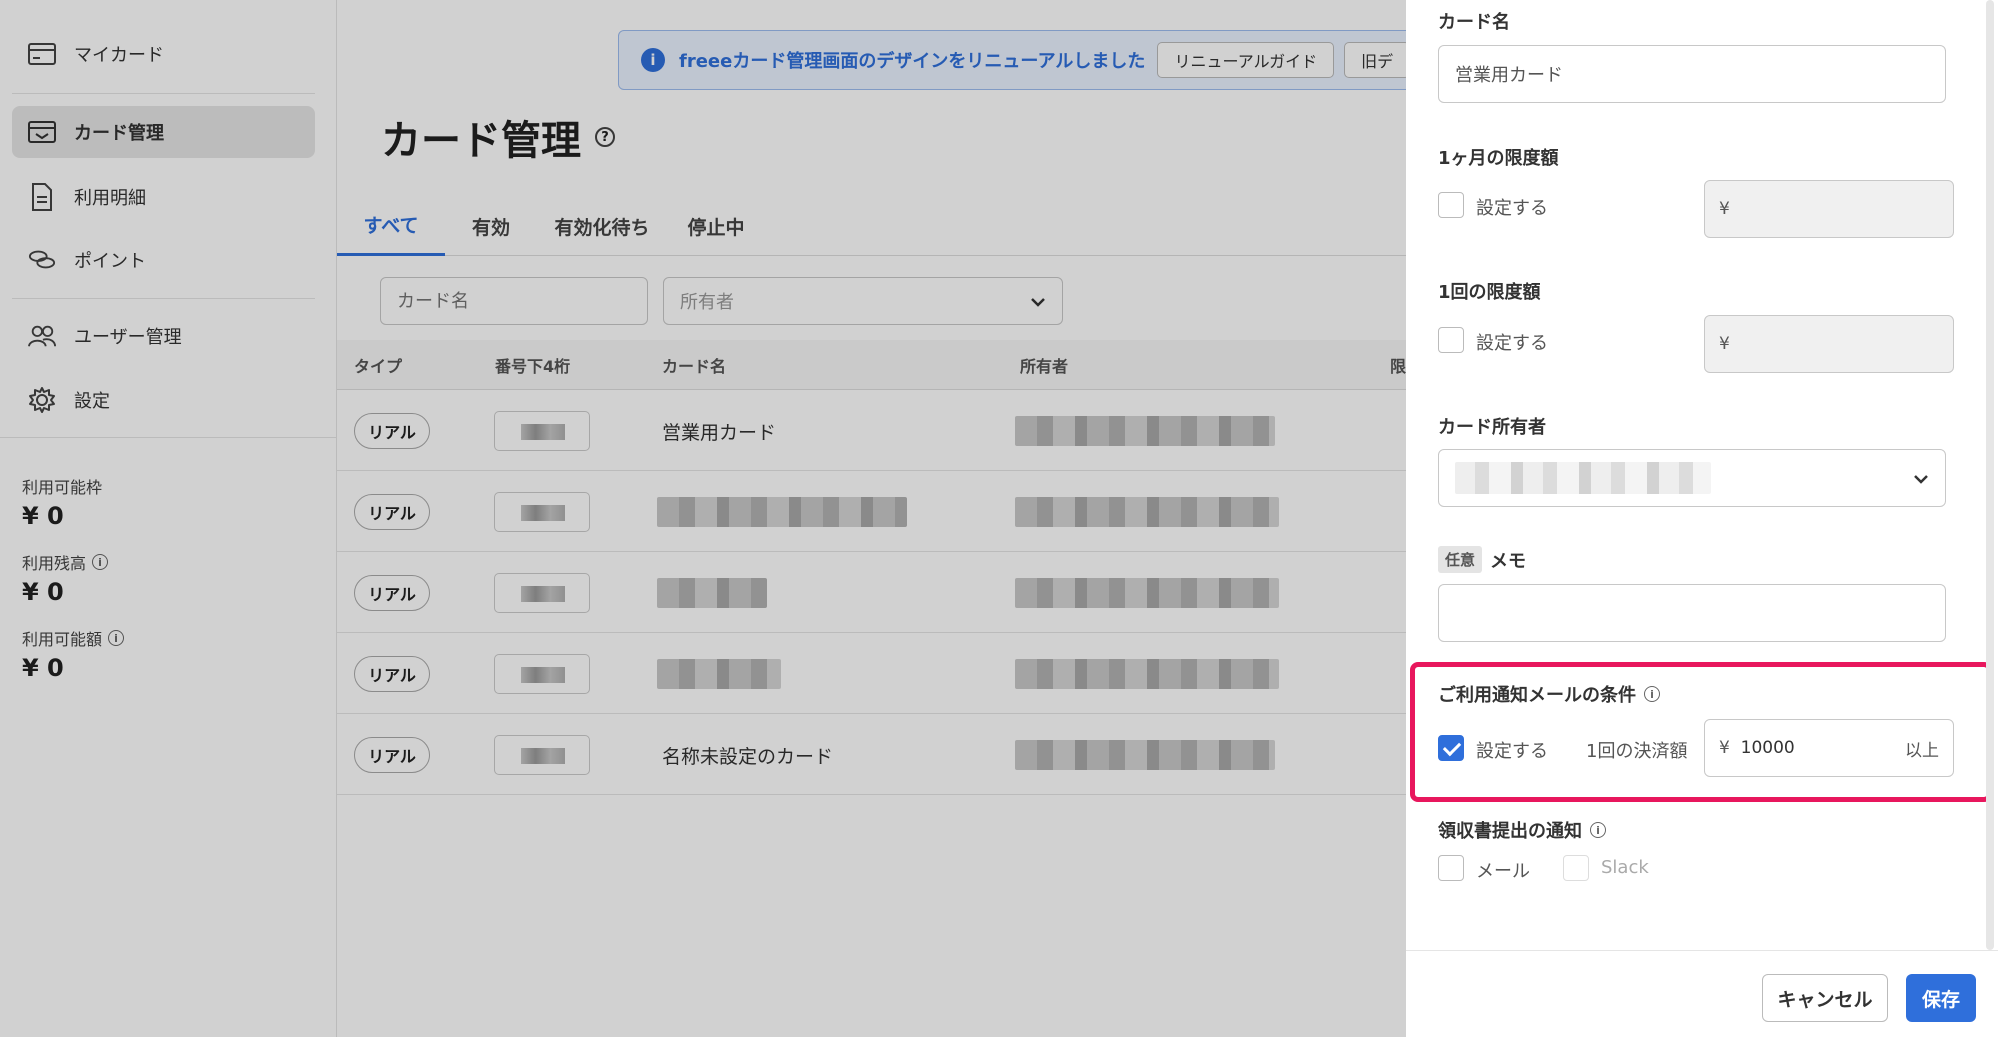 This screenshot has width=1998, height=1037. Describe the element at coordinates (1549, 694) in the screenshot. I see `notify-condition-label: ご利用通知メールの条件 i` at that location.